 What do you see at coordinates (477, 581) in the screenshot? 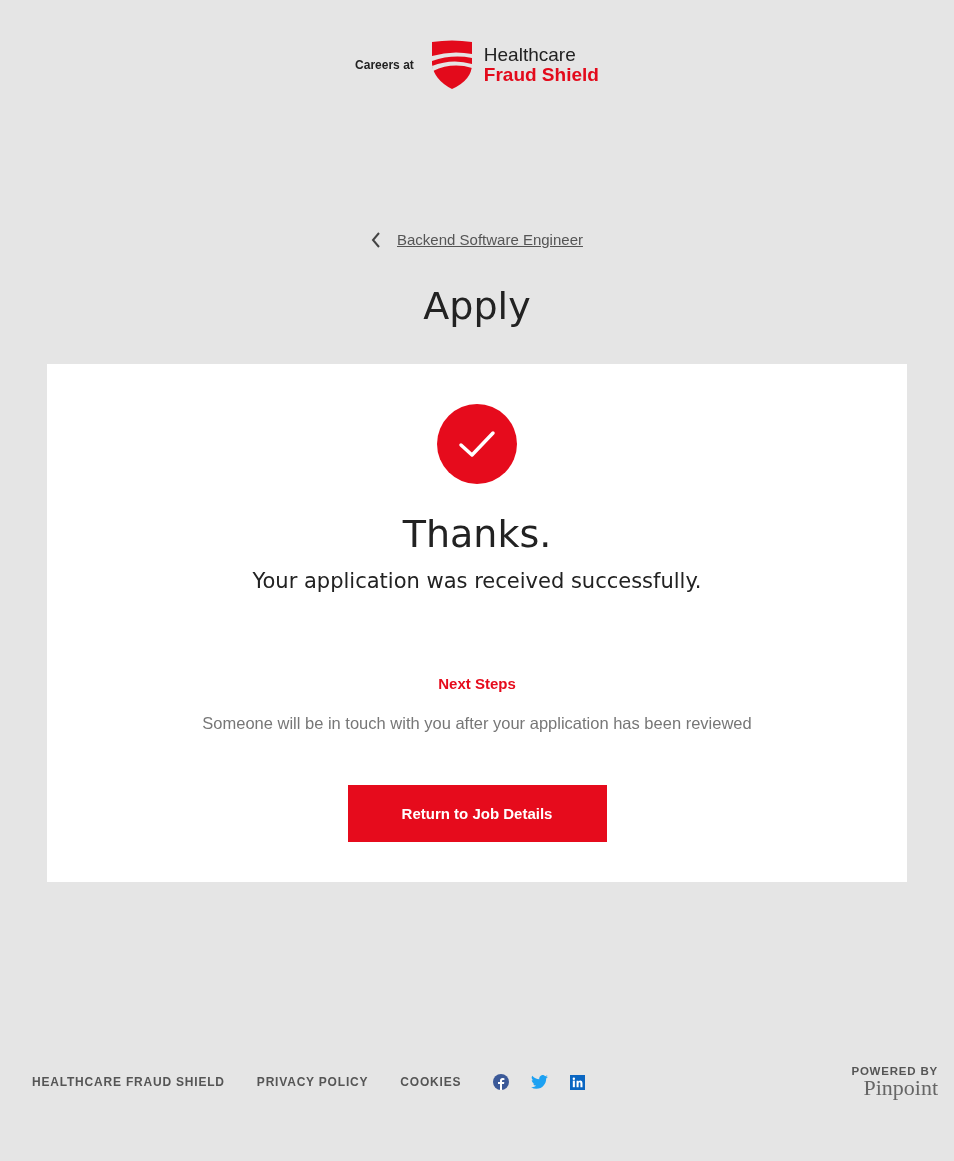
I see `success-message: Your application was received successfully.` at bounding box center [477, 581].